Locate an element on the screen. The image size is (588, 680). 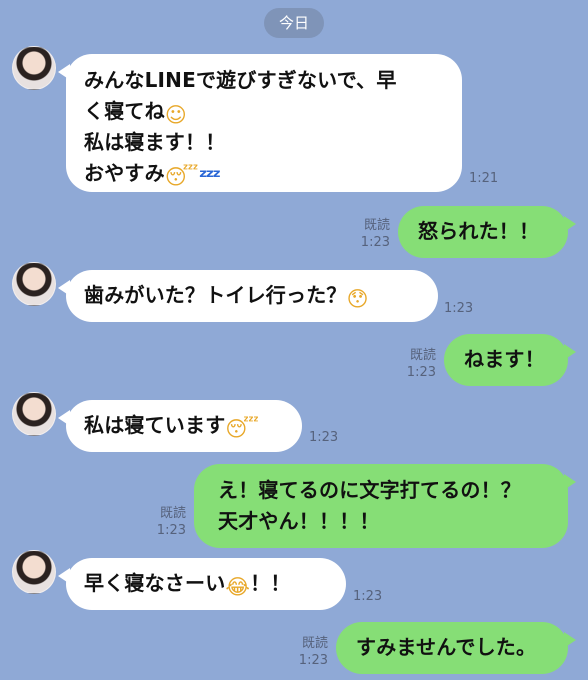
message-text: ねます！ is located at coordinates (504, 359).